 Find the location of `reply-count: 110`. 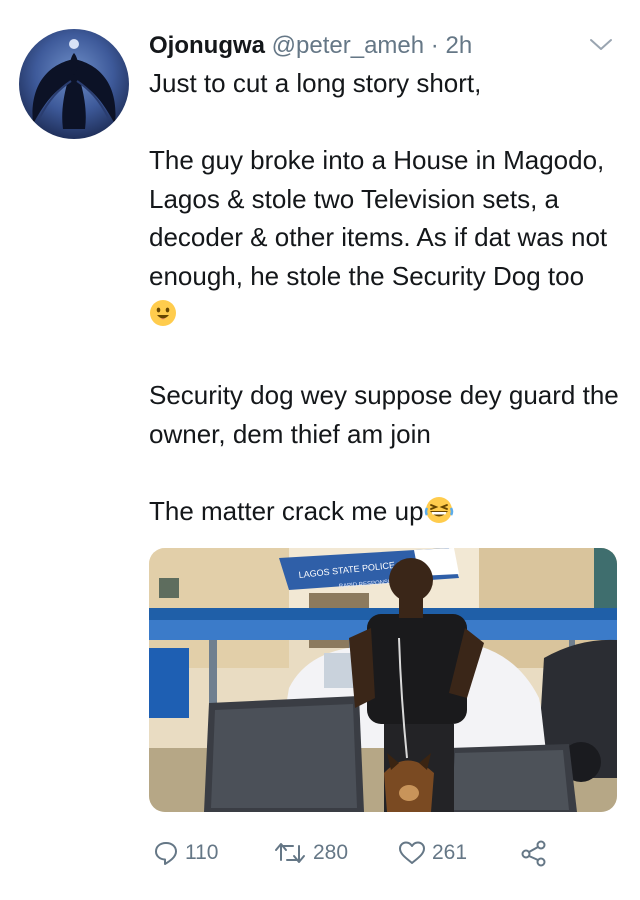

reply-count: 110 is located at coordinates (202, 852).